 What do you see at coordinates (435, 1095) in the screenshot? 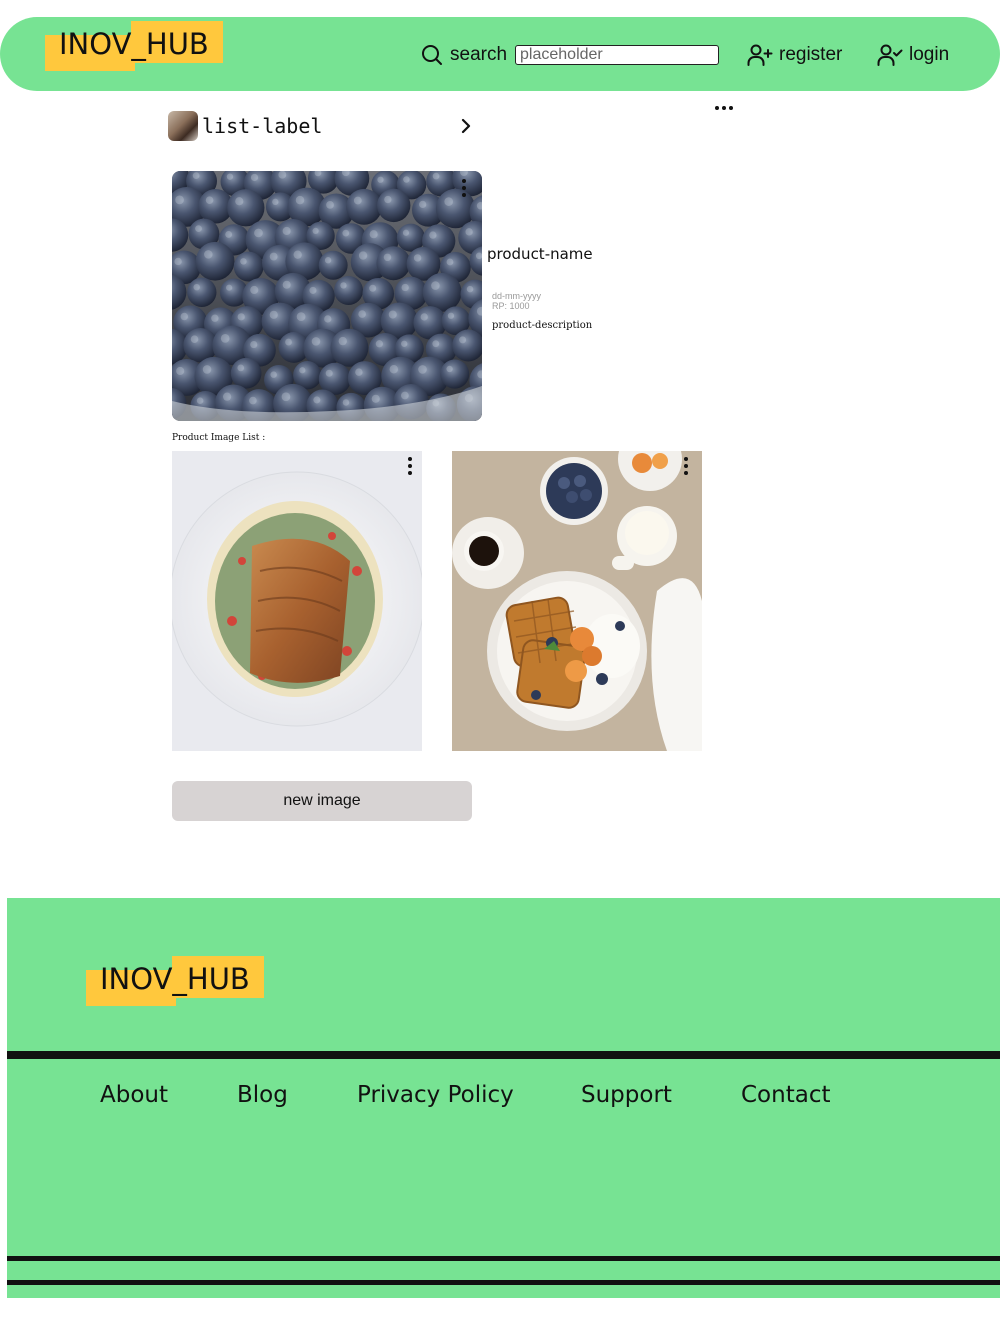
I see `footer-link-privacy-policy: Privacy Policy` at bounding box center [435, 1095].